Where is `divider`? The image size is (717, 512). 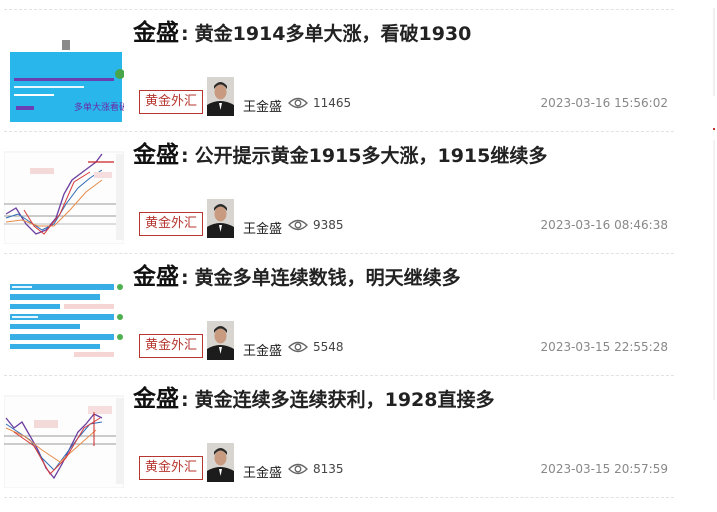 divider is located at coordinates (339, 497).